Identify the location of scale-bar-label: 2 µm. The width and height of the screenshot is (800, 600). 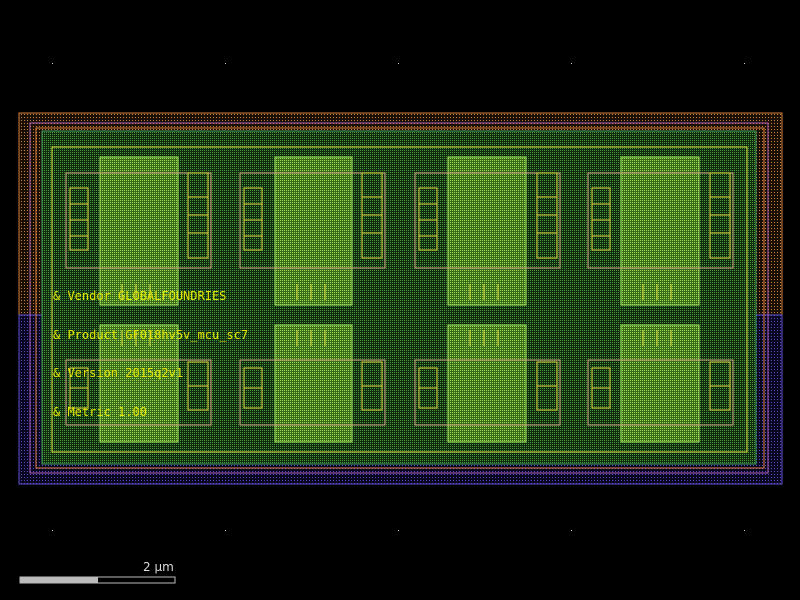
(158, 567).